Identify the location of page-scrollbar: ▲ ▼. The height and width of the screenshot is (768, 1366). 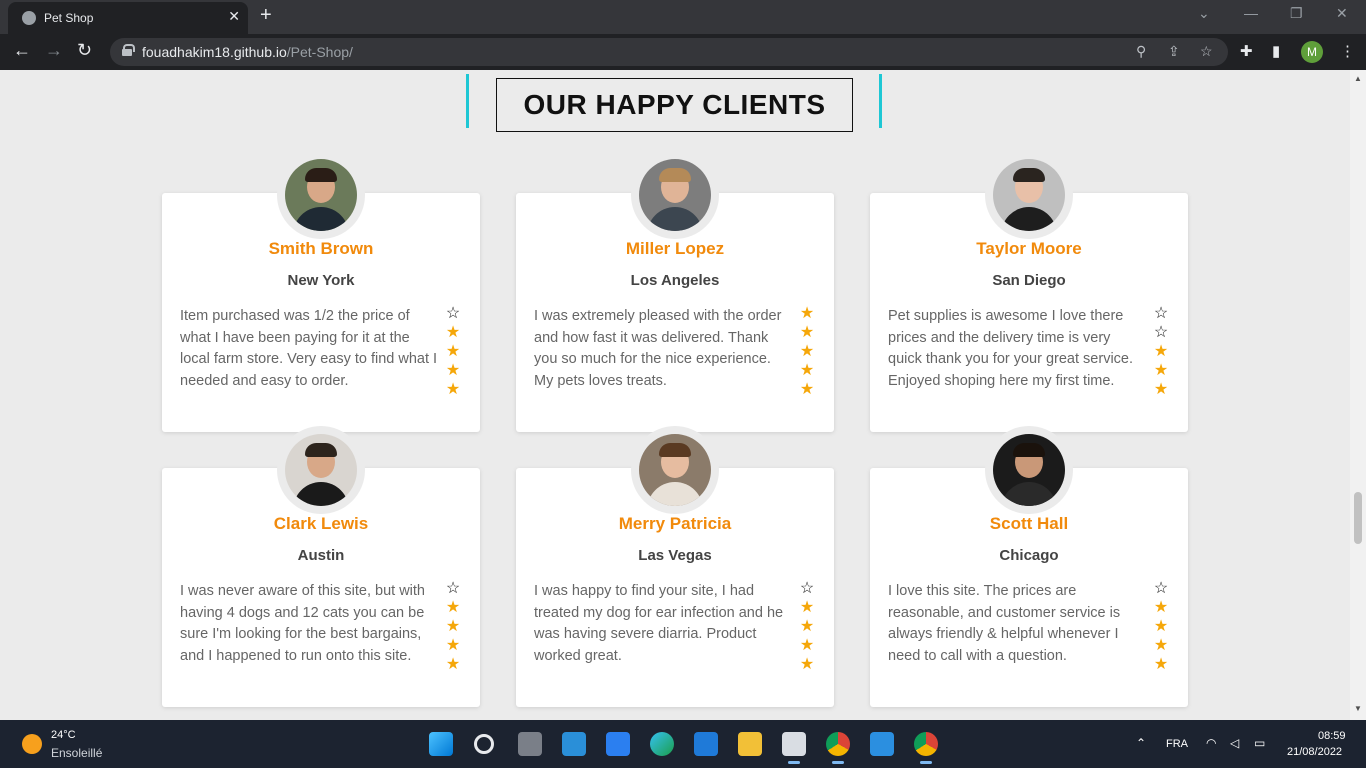
(1358, 395).